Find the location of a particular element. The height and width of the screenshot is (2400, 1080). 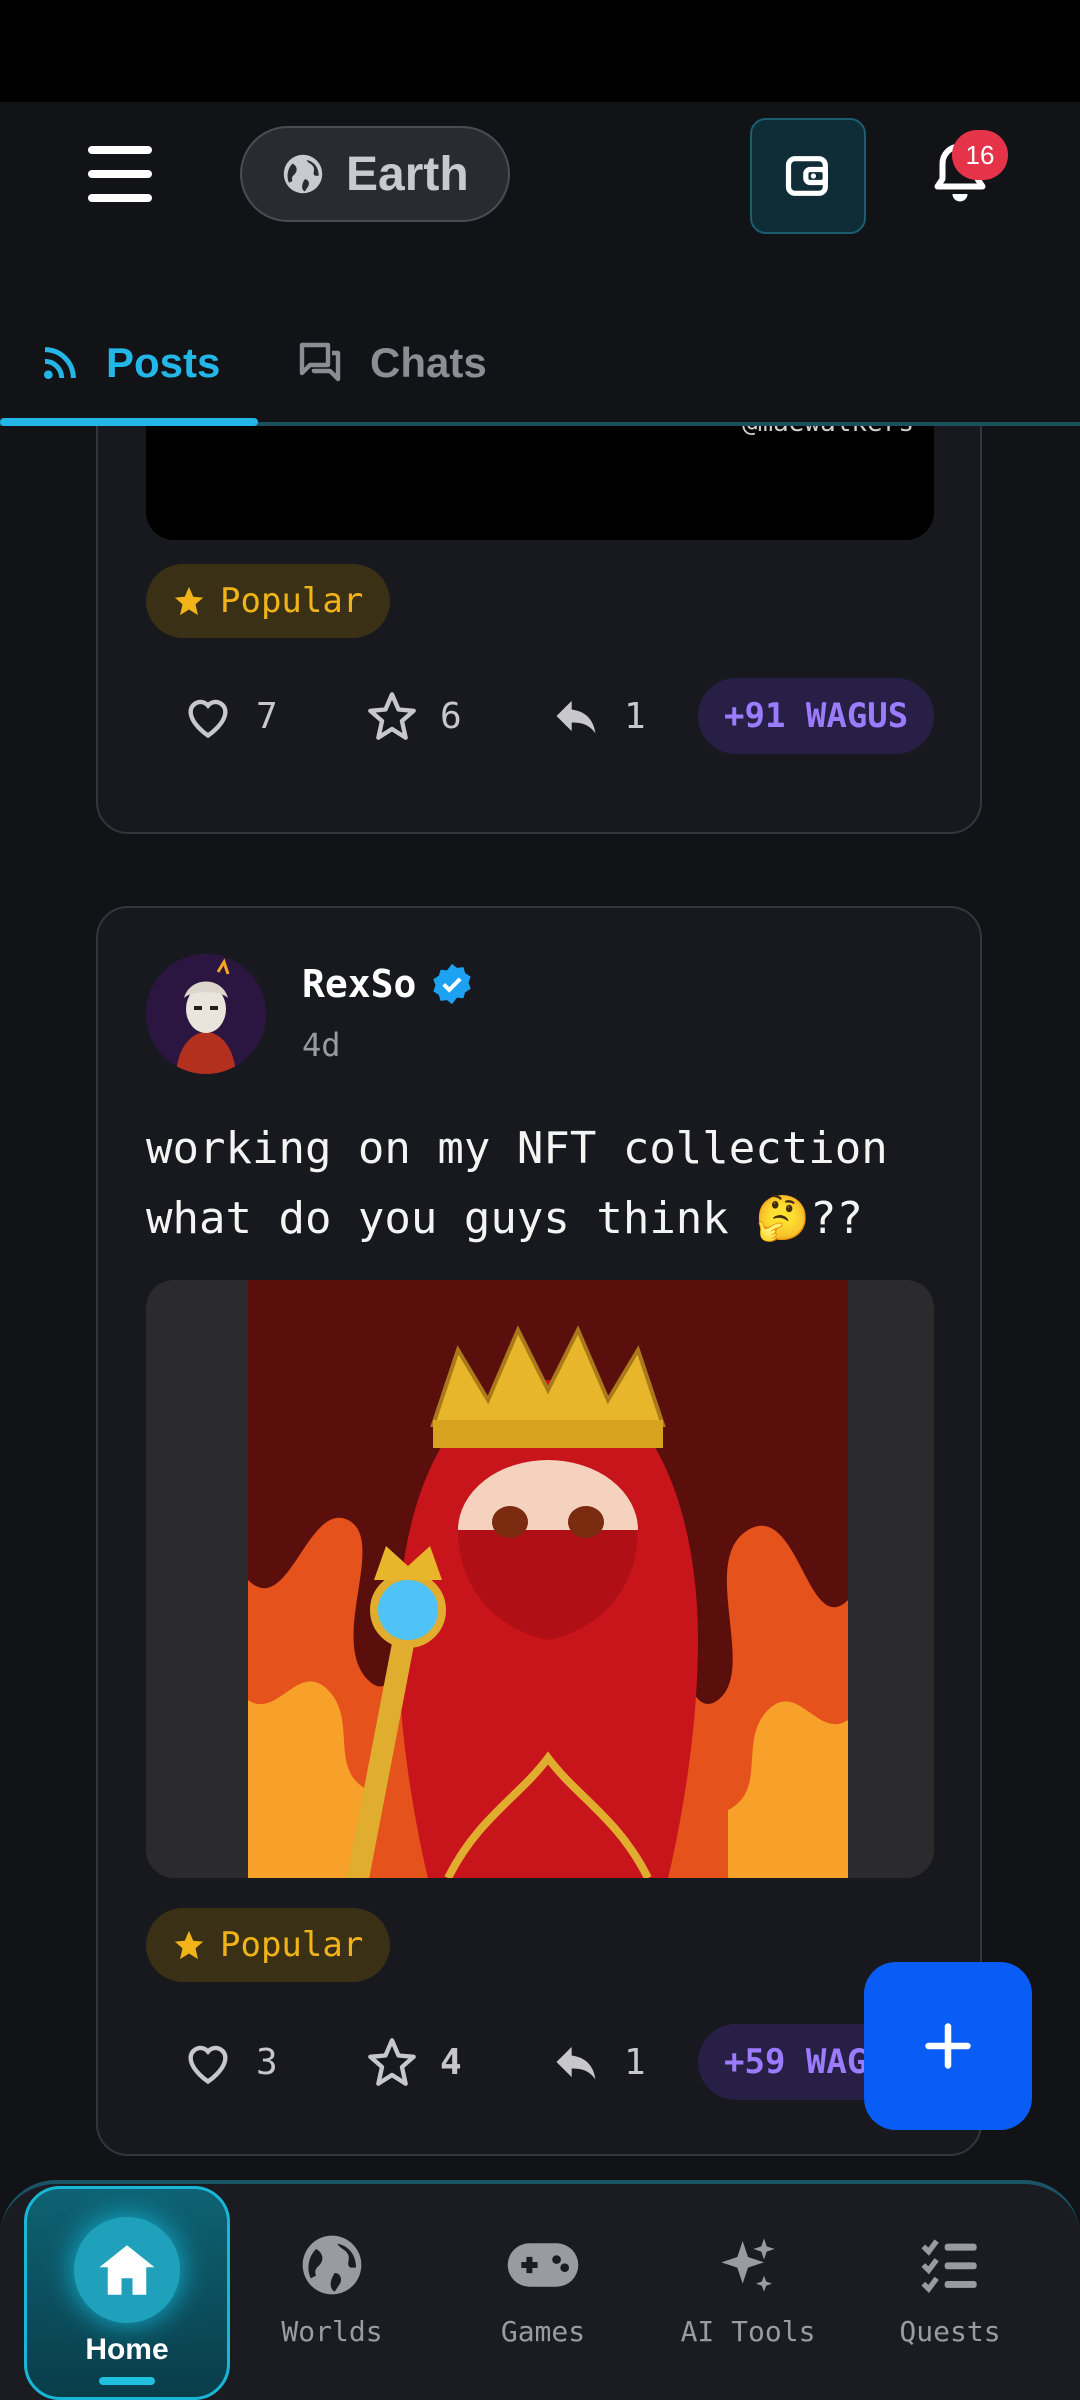

nav-ai-tools-label: AI Tools is located at coordinates (748, 2331).